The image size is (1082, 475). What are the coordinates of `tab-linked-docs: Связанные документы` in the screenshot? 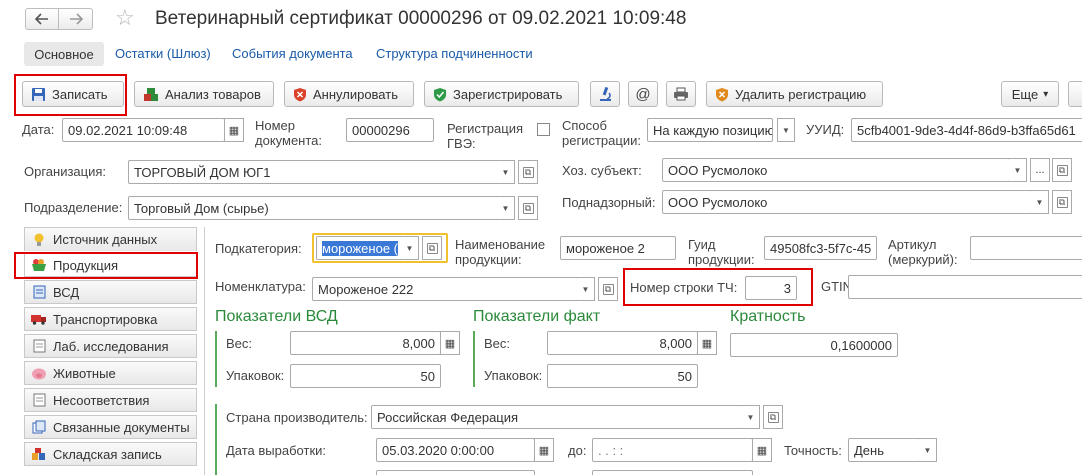 It's located at (110, 427).